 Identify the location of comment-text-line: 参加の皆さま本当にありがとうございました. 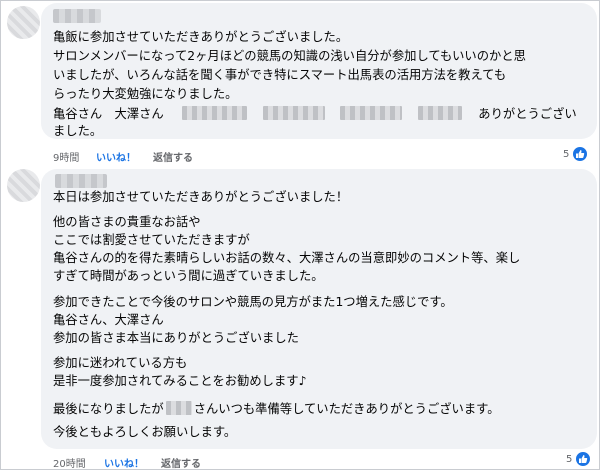
(176, 338).